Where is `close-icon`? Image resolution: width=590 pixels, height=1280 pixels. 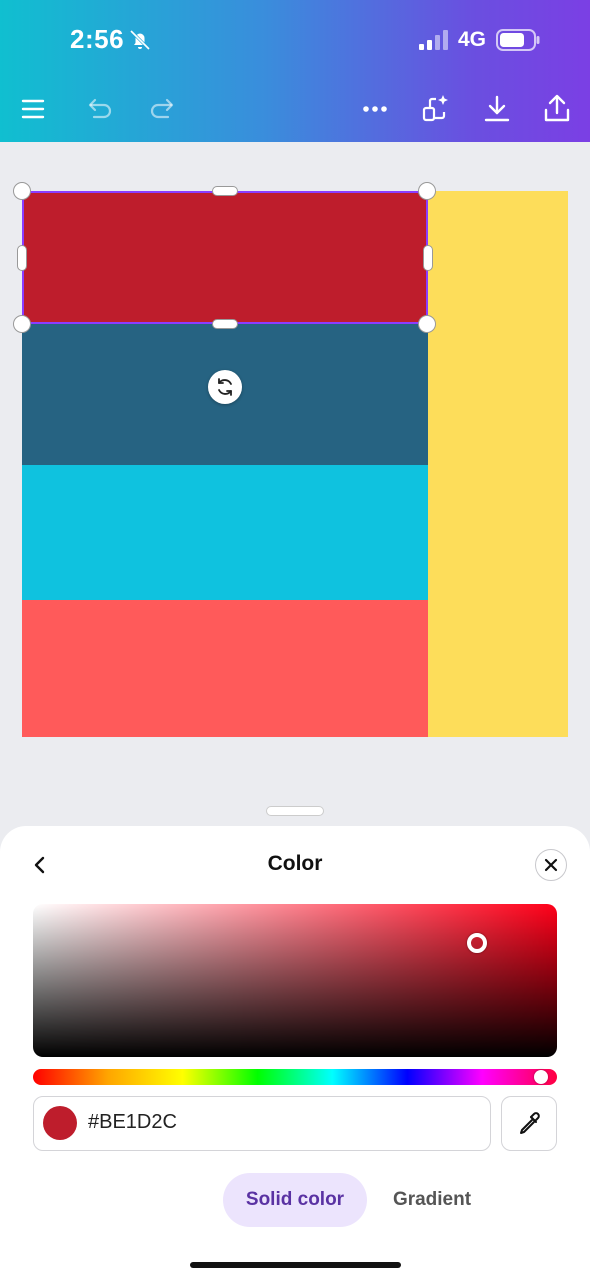 close-icon is located at coordinates (551, 865).